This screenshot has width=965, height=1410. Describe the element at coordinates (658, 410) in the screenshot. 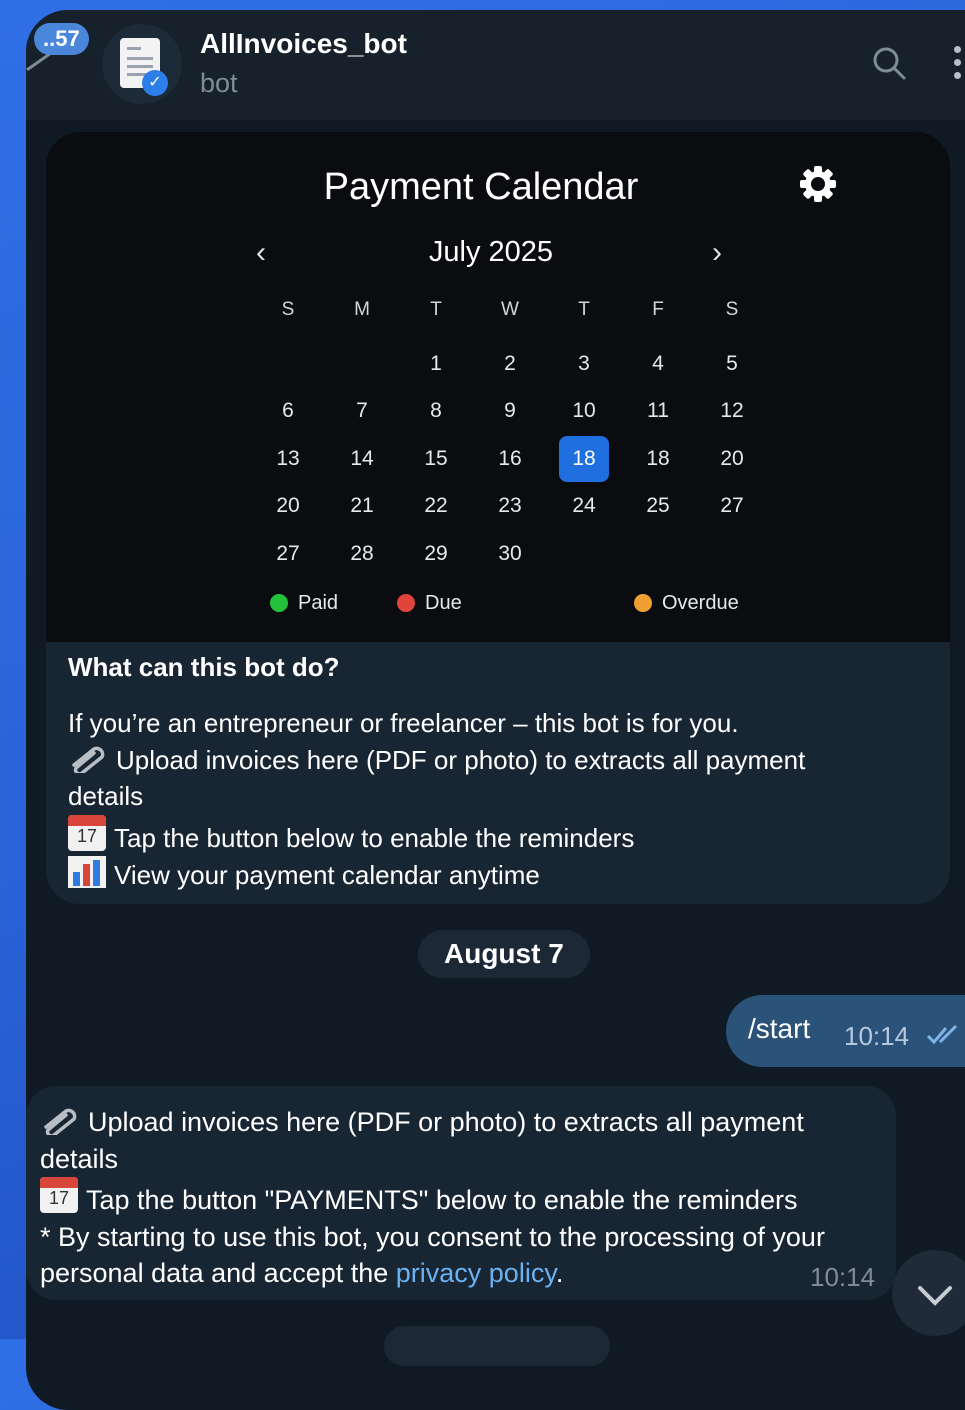

I see `calendar-day: 11` at that location.